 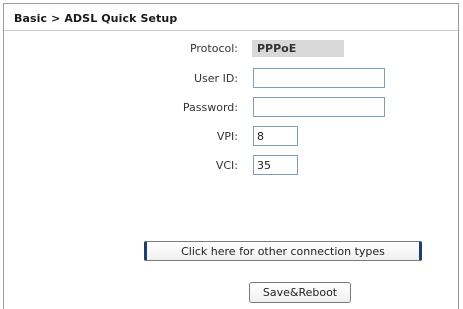 What do you see at coordinates (298, 48) in the screenshot?
I see `protocol-value: PPPoE` at bounding box center [298, 48].